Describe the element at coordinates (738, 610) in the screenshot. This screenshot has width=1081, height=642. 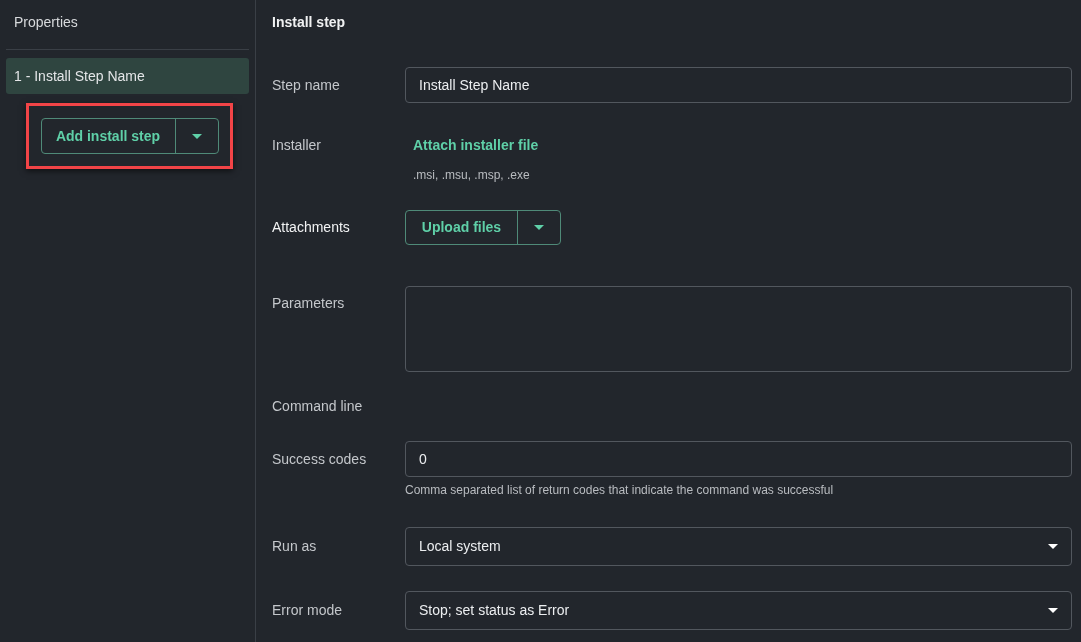
I see `dropdown: Stop; set status as Error` at that location.